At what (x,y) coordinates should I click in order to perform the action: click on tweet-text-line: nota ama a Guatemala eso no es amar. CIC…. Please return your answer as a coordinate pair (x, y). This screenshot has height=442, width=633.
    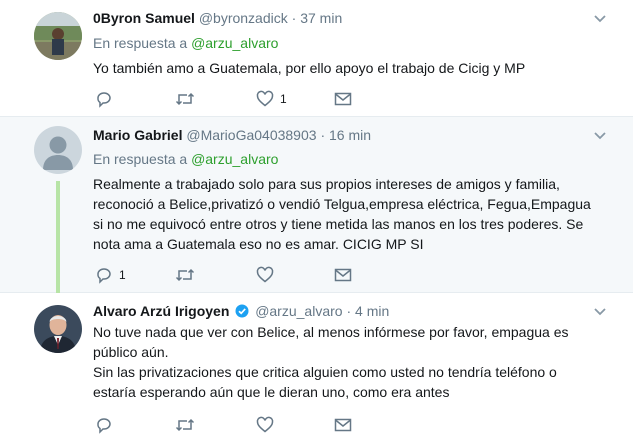
    Looking at the image, I should click on (258, 244).